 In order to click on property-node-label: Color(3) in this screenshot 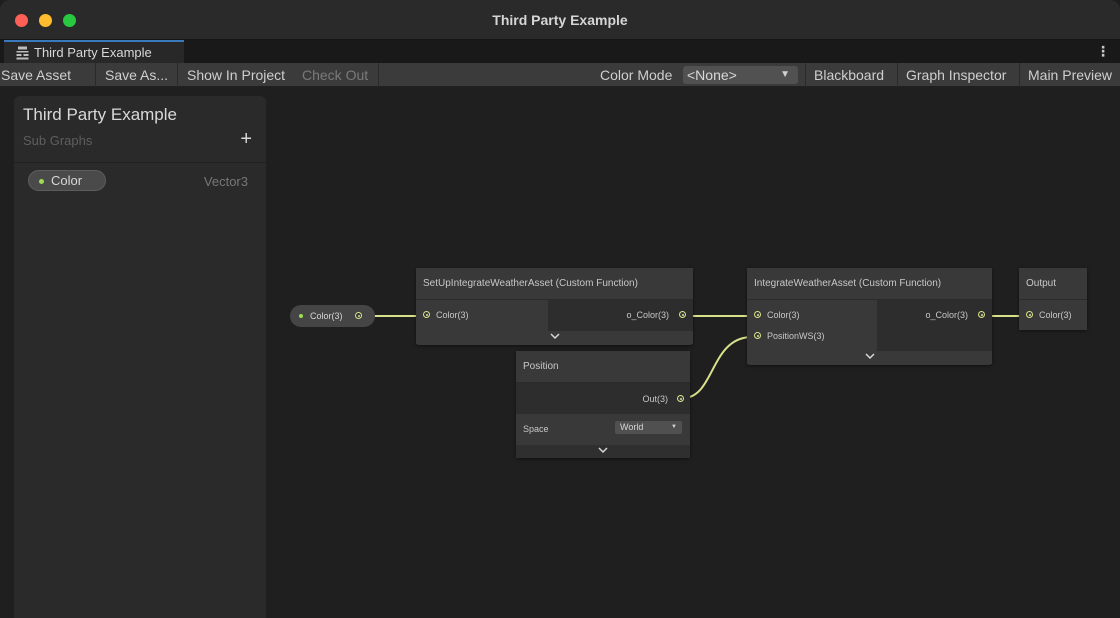, I will do `click(326, 316)`.